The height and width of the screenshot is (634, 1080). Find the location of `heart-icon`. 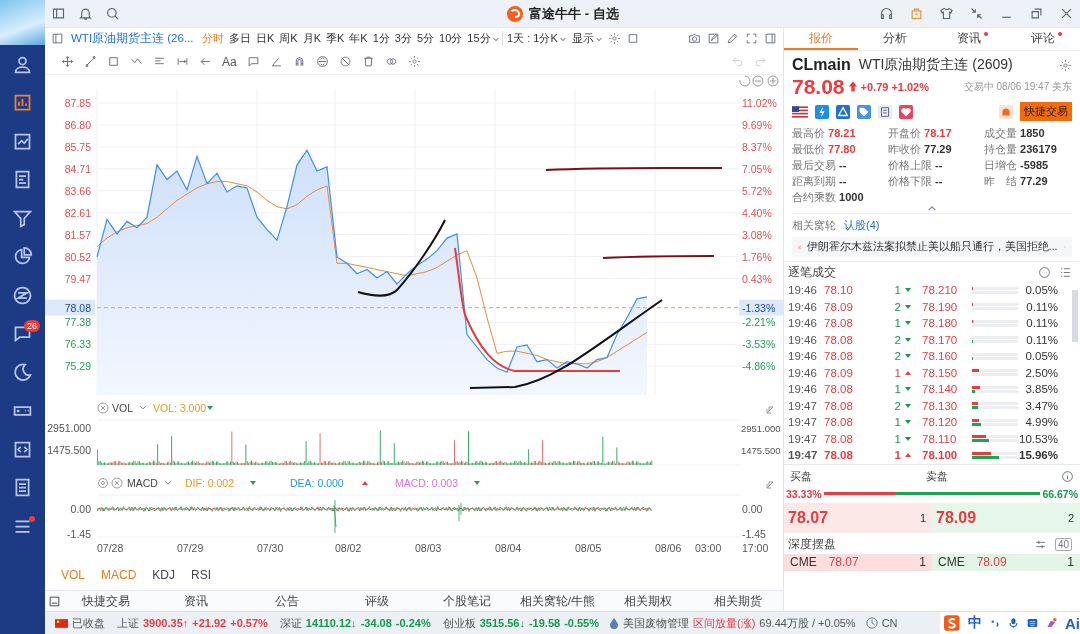

heart-icon is located at coordinates (906, 111).